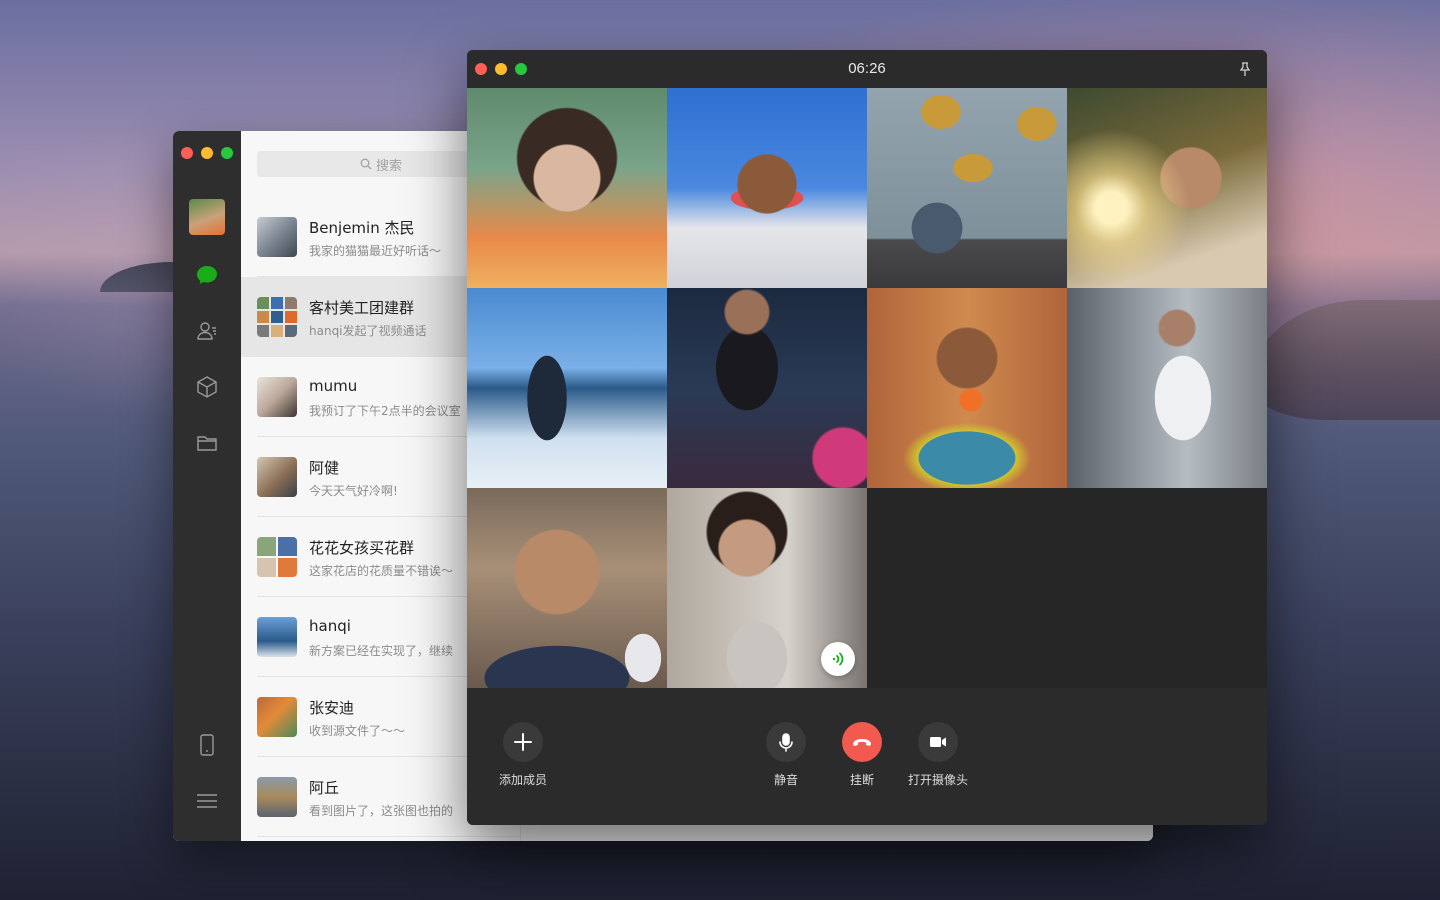 The height and width of the screenshot is (900, 1440). I want to click on phone-icon, so click(207, 745).